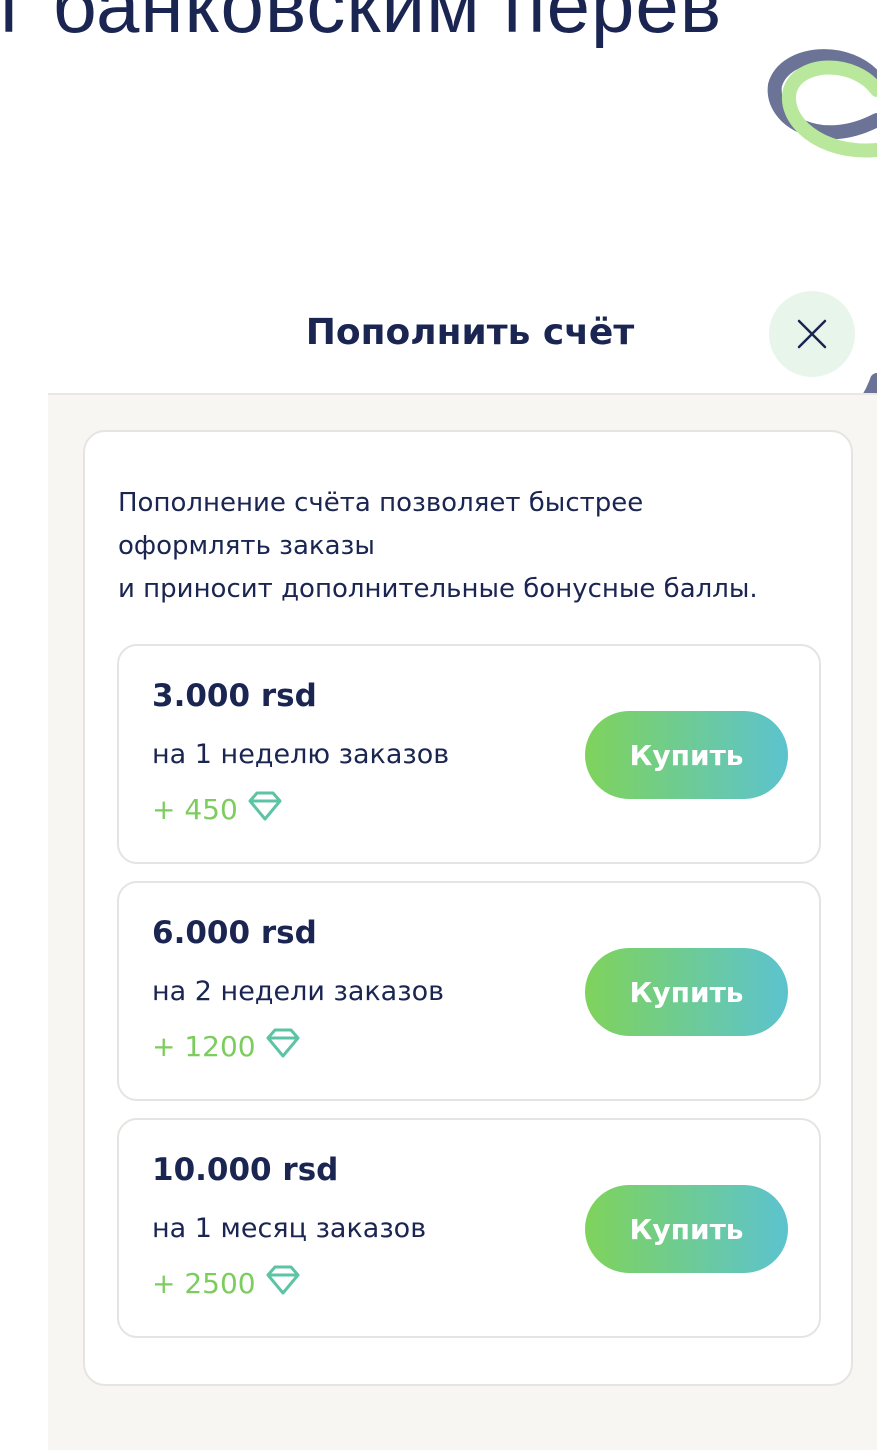 The width and height of the screenshot is (877, 1450). I want to click on offer-bonus: + 1200, so click(226, 1046).